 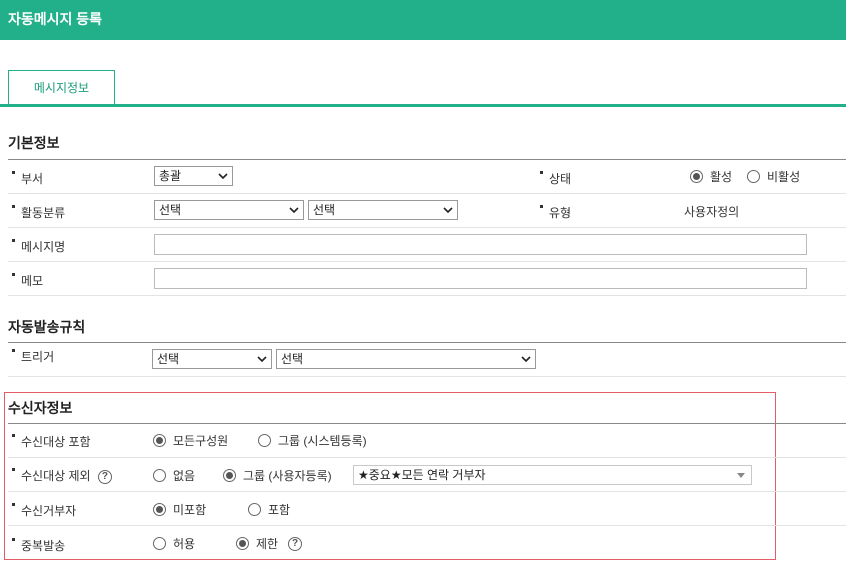 What do you see at coordinates (27, 280) in the screenshot?
I see `memo-label: 메모` at bounding box center [27, 280].